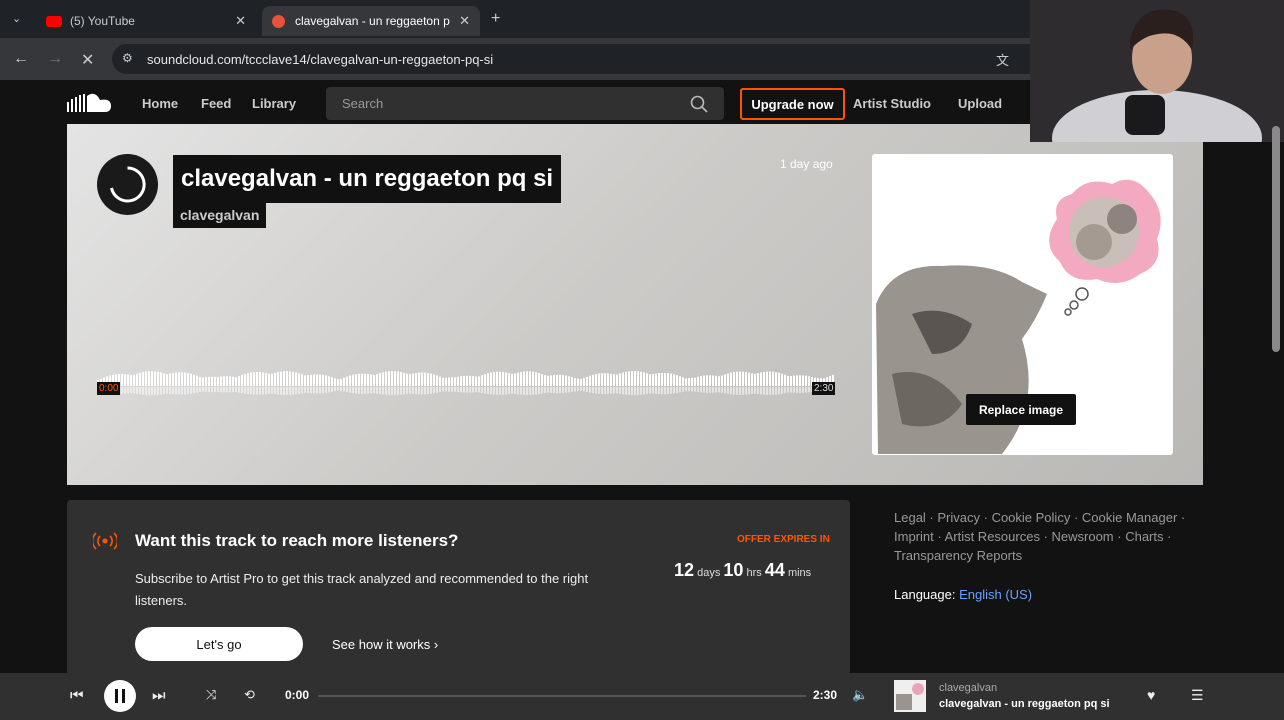  What do you see at coordinates (385, 644) in the screenshot?
I see `see-how-it-works-link: See how it works ›` at bounding box center [385, 644].